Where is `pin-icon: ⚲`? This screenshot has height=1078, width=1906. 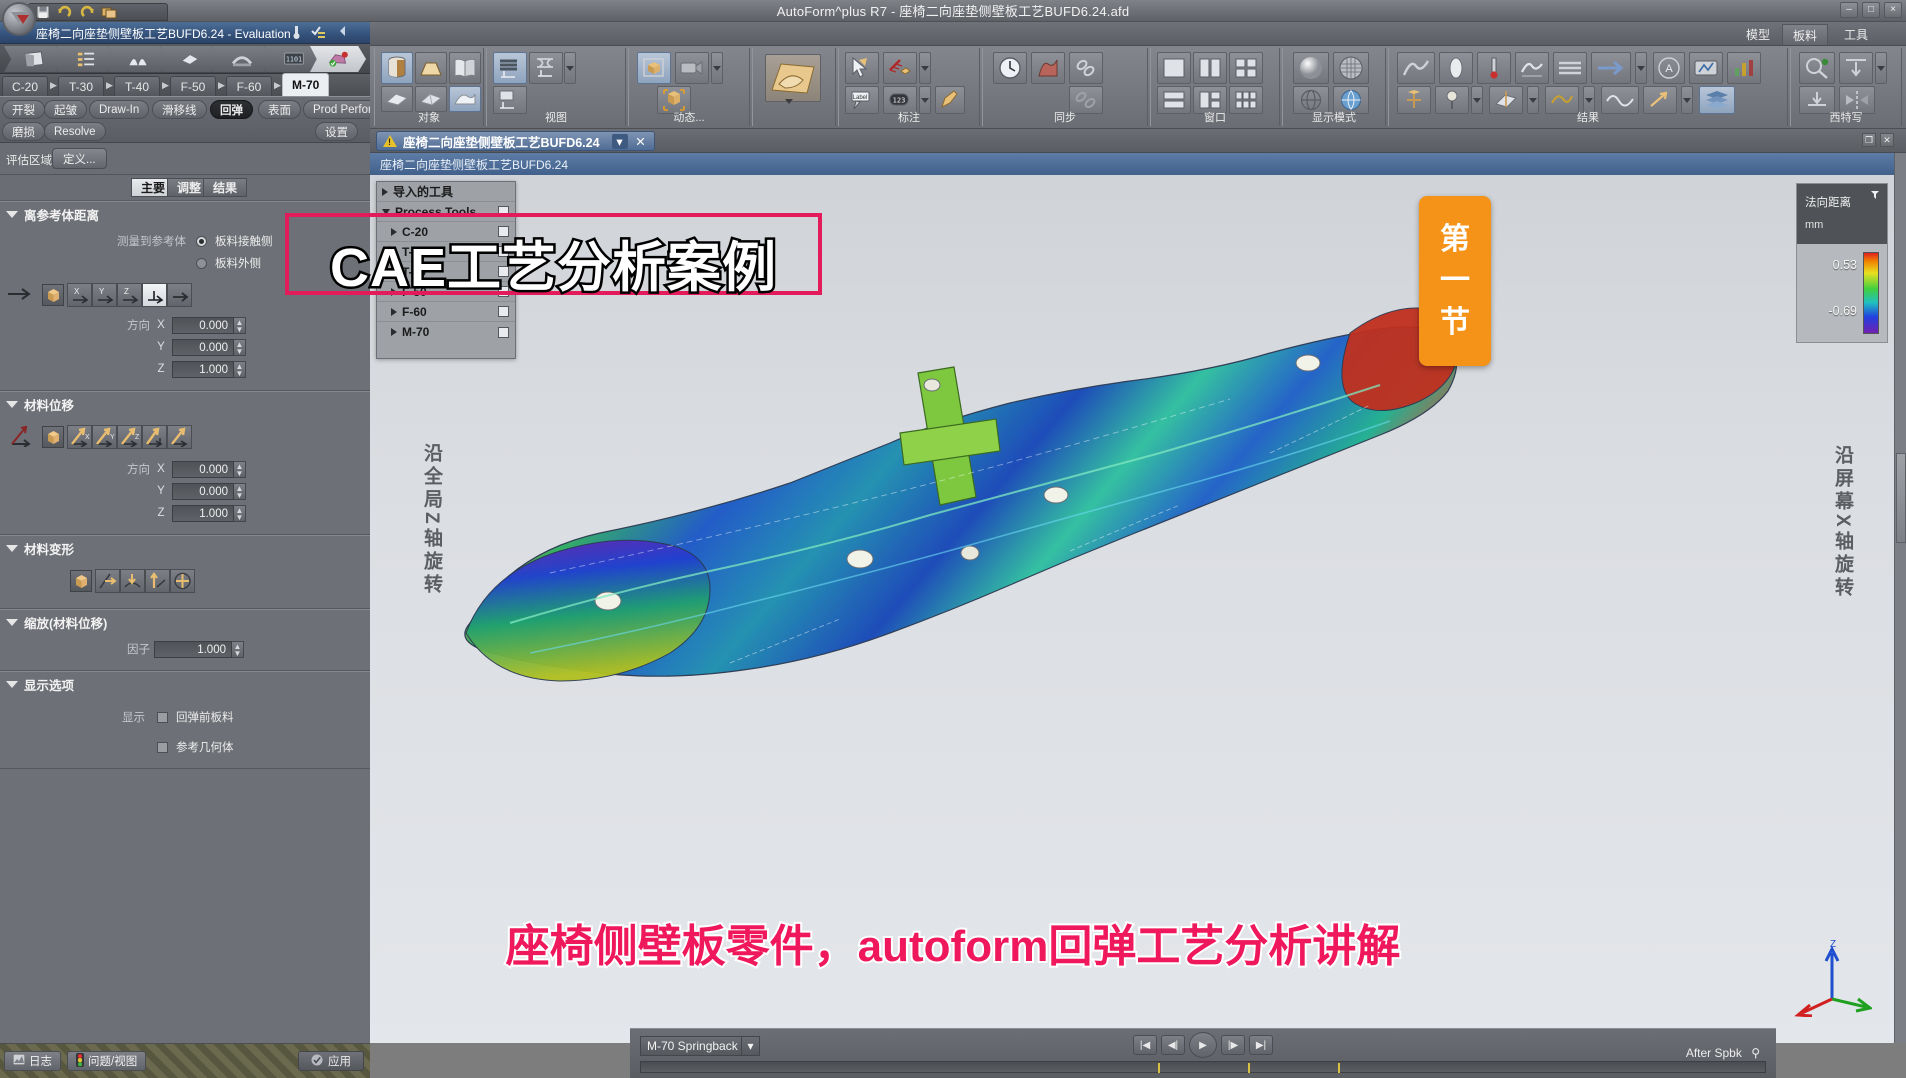
pin-icon: ⚲ is located at coordinates (1755, 1053).